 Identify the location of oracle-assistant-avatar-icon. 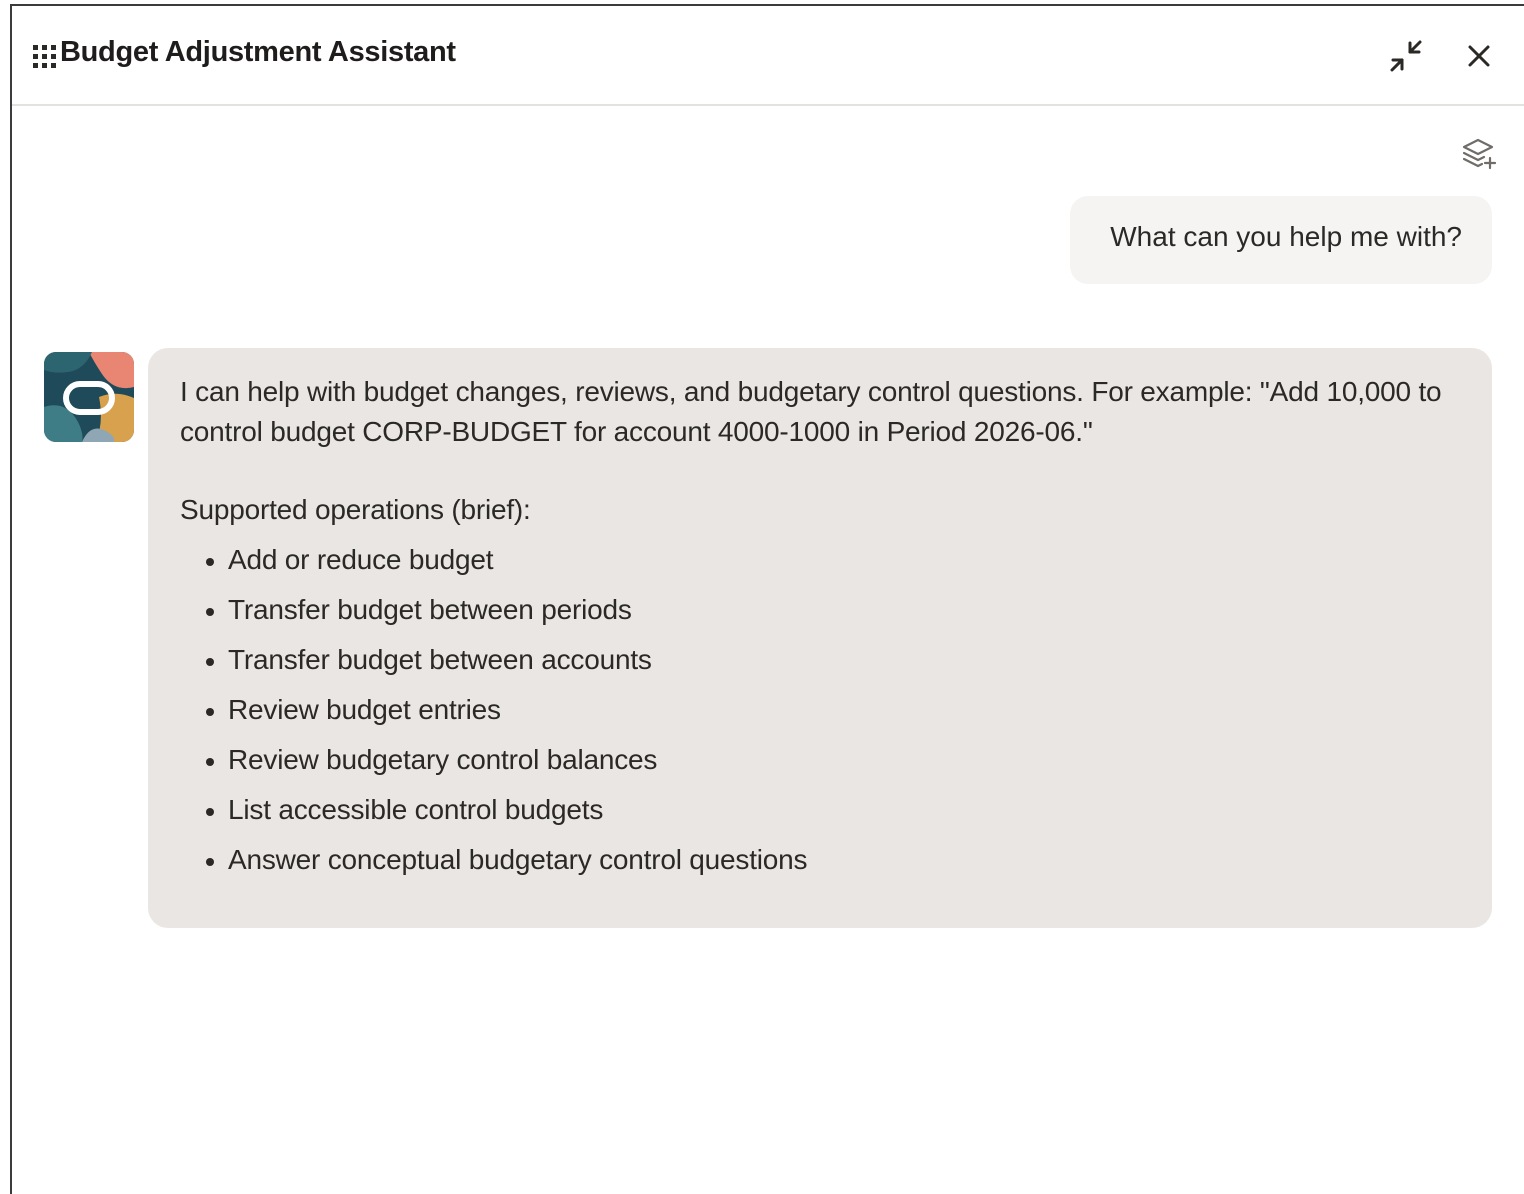
(89, 397).